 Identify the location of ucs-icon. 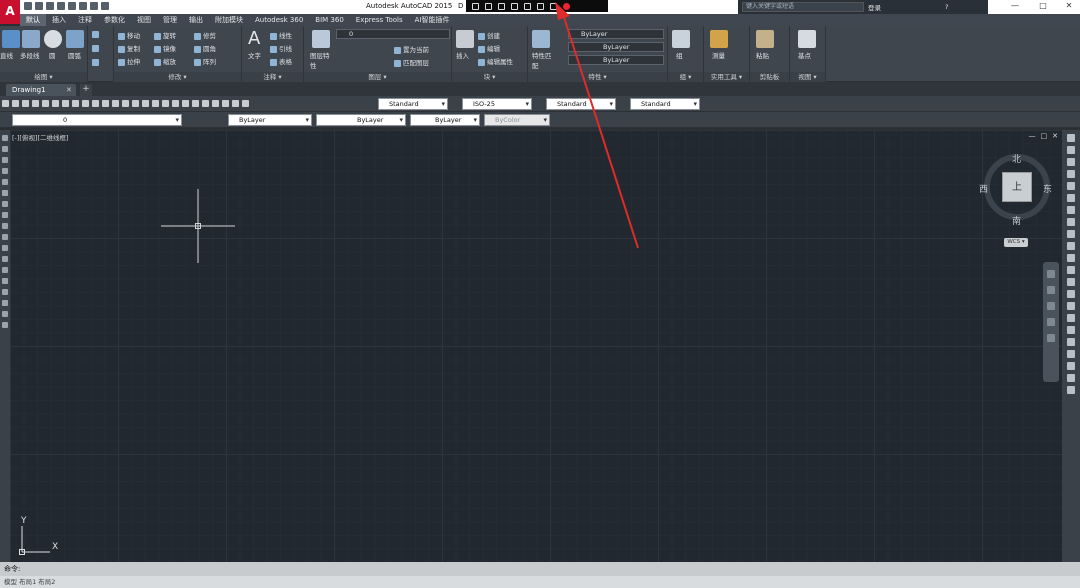
(34, 540).